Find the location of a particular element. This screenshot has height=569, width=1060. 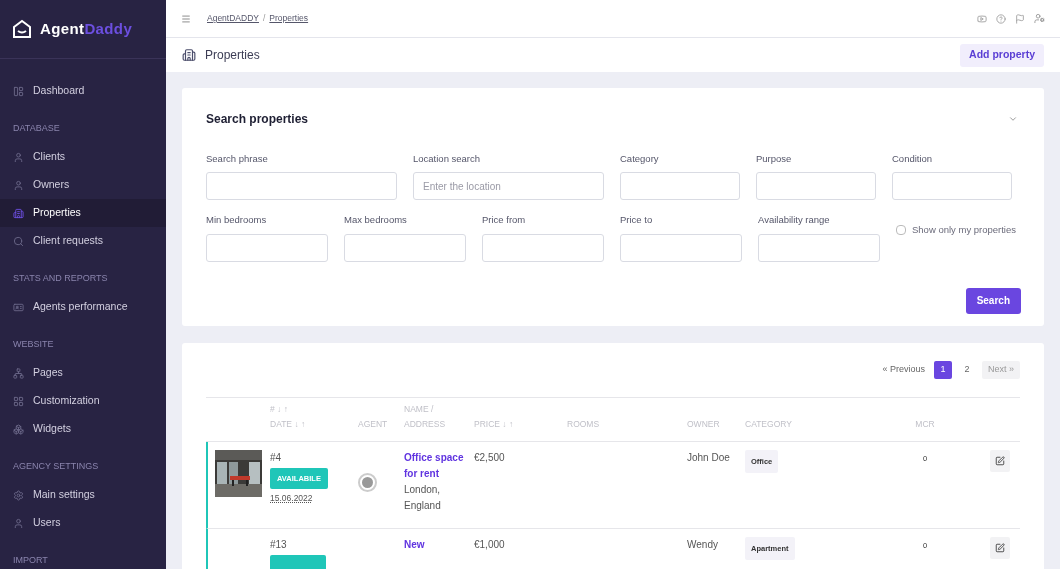

field-label: Purpose is located at coordinates (774, 159).